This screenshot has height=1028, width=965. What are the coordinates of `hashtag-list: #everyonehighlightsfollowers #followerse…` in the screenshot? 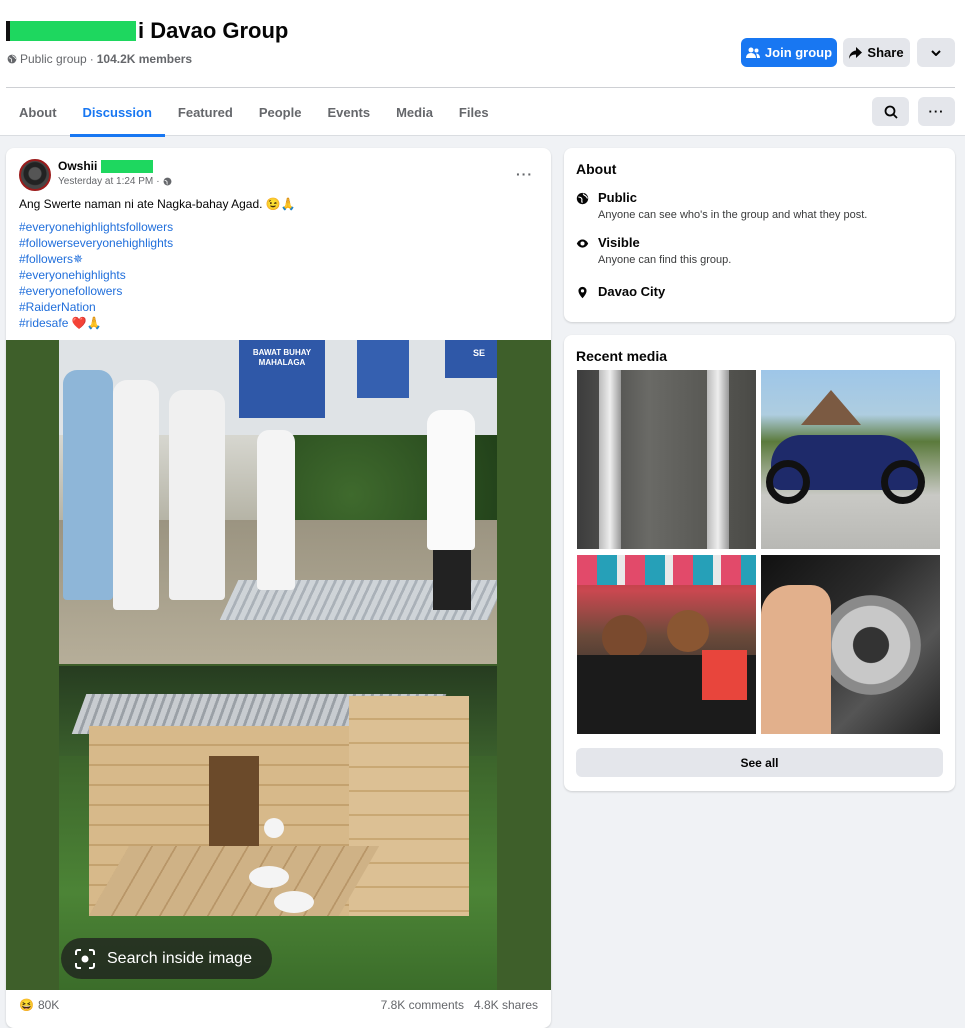 It's located at (96, 275).